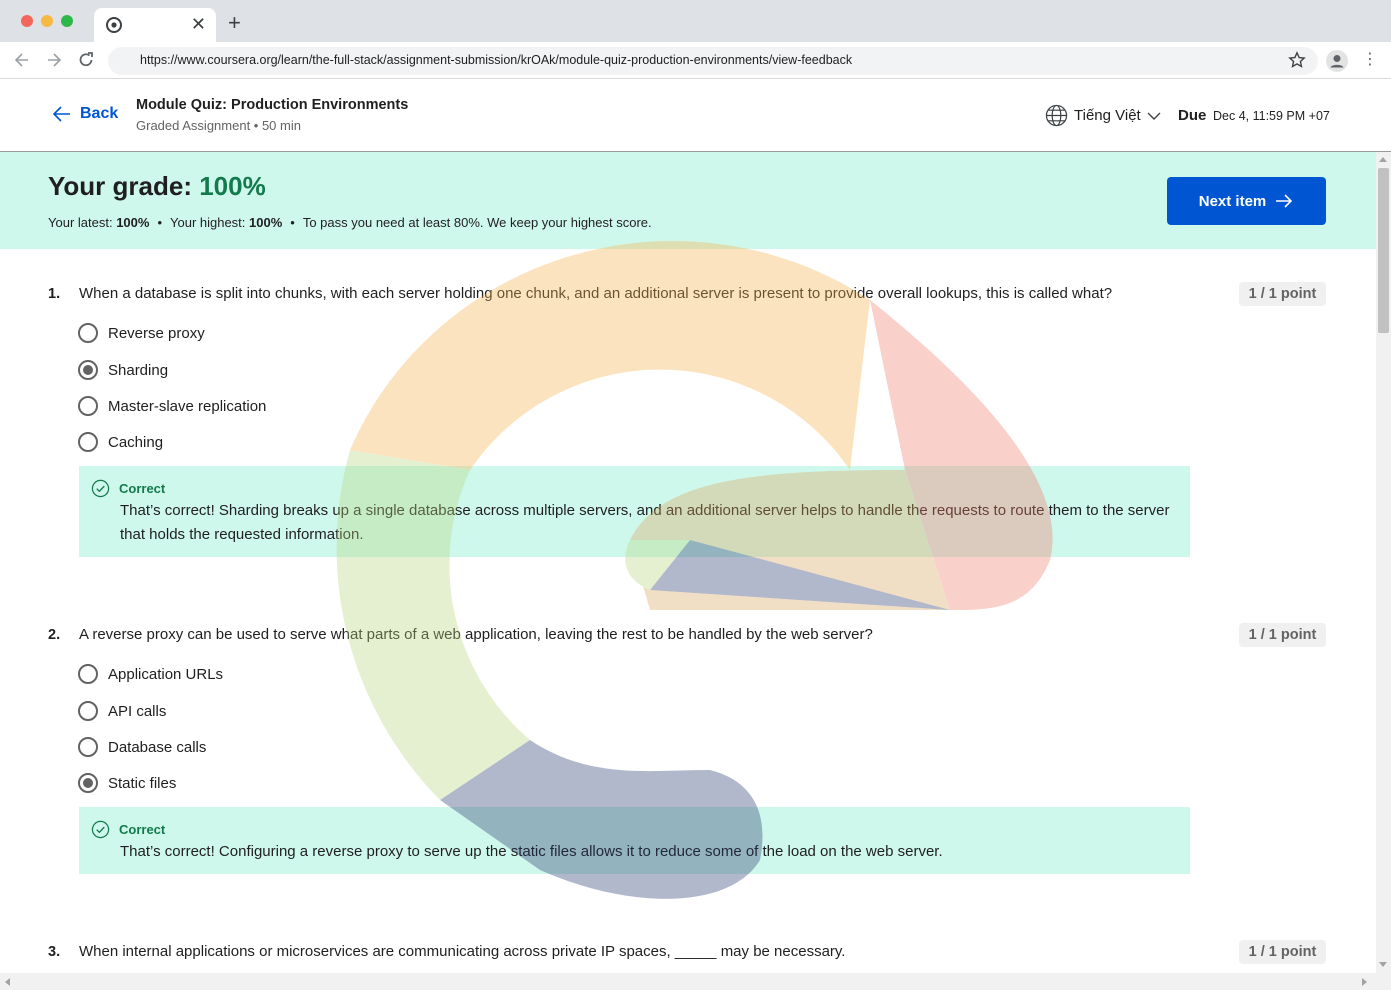 This screenshot has height=990, width=1391. Describe the element at coordinates (218, 125) in the screenshot. I see `quiz-subtitle: Graded Assignment • 50 min` at that location.